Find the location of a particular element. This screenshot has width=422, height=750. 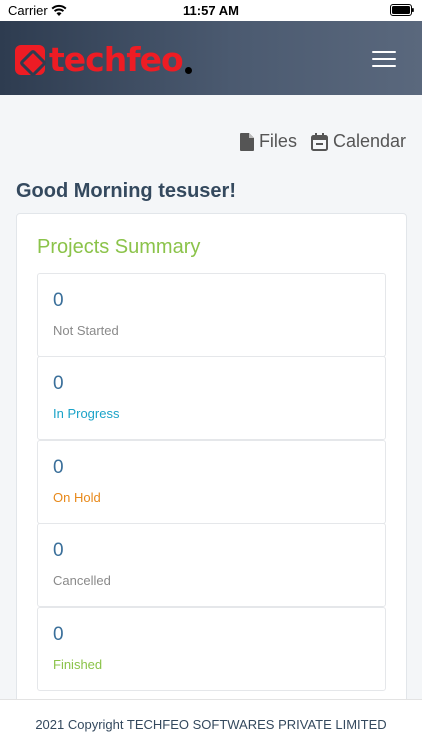

cancelled-label: Cancelled is located at coordinates (82, 580).